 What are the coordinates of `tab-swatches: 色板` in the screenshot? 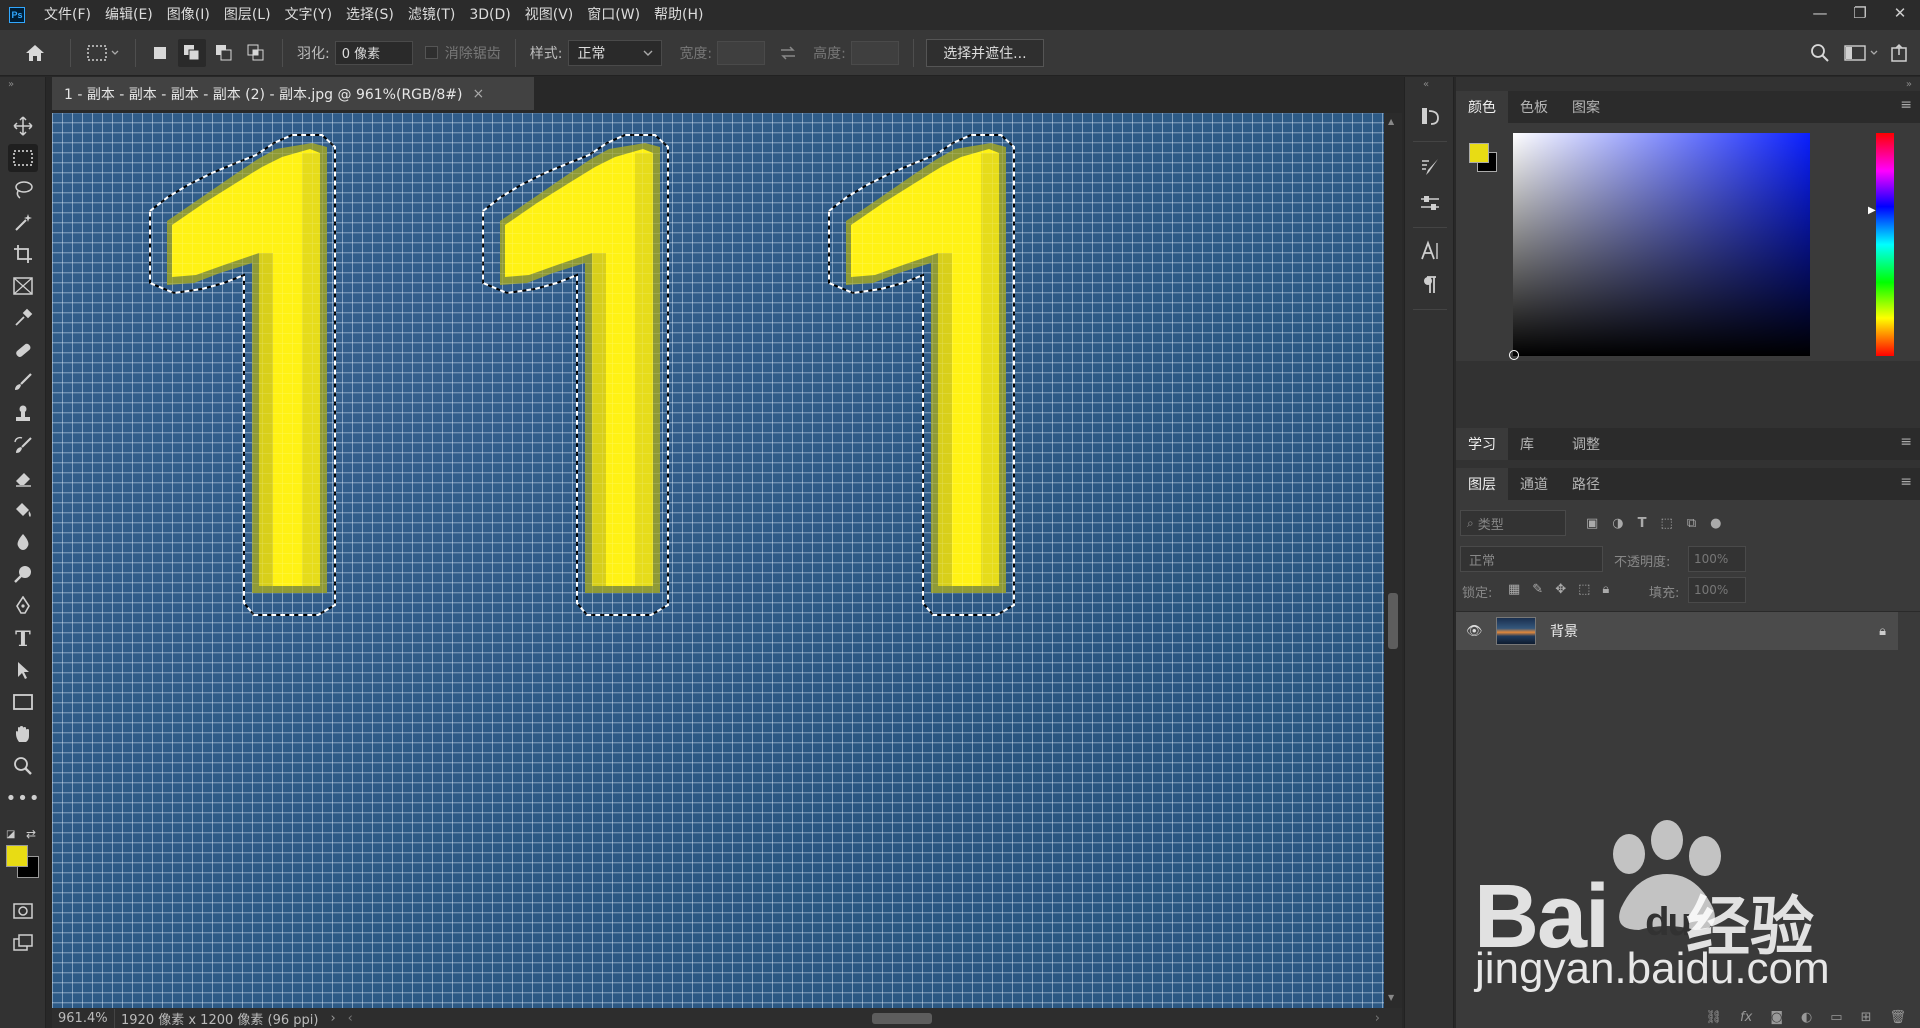 It's located at (1534, 107).